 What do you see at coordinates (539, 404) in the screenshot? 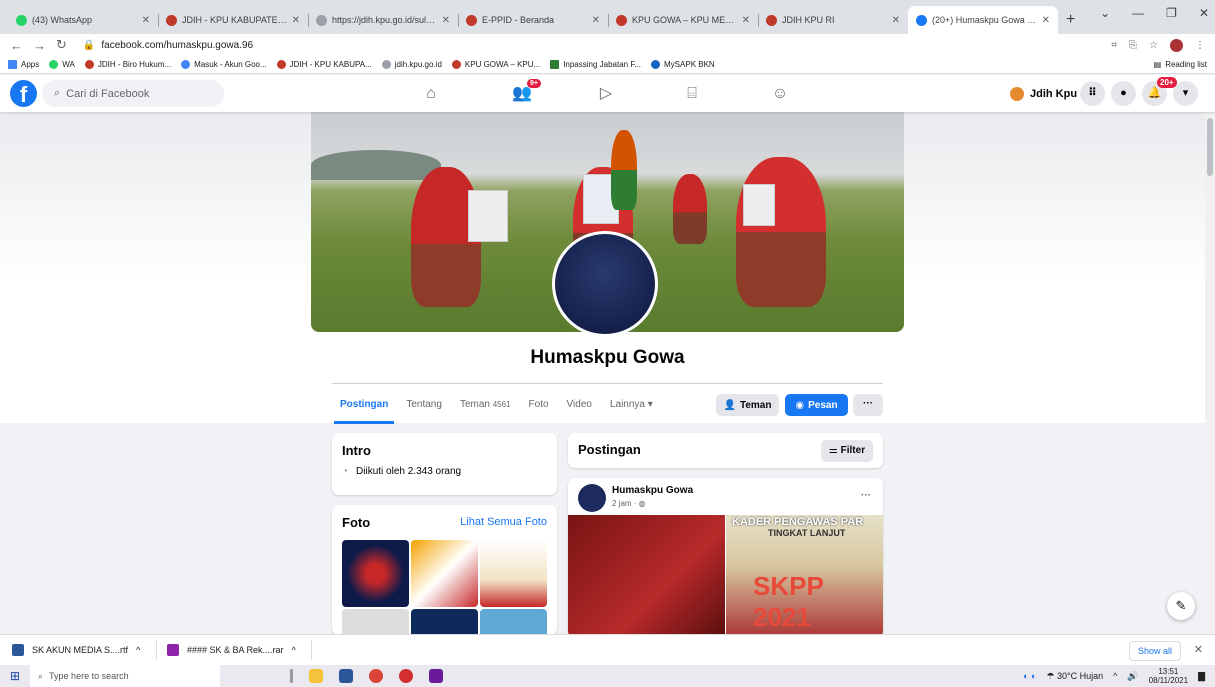
I see `tab-photos: Foto` at bounding box center [539, 404].